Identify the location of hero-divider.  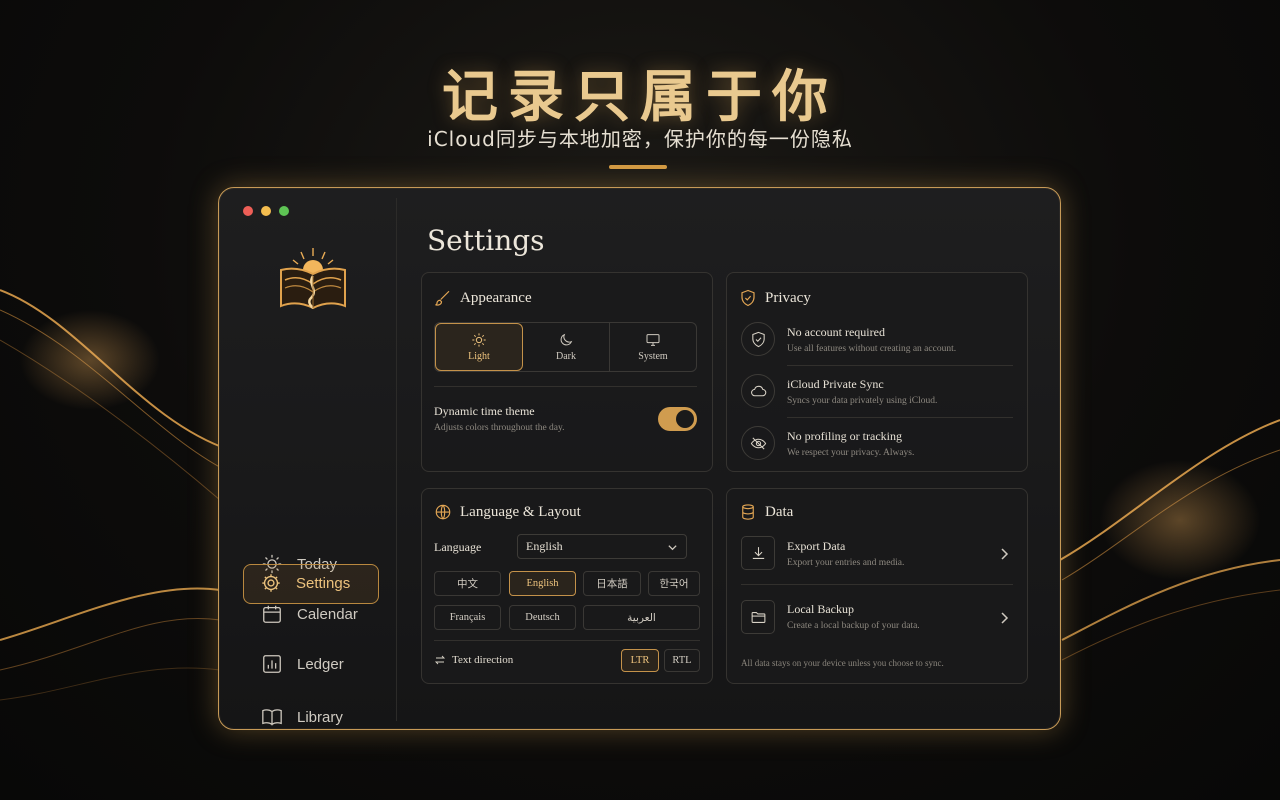
(638, 167).